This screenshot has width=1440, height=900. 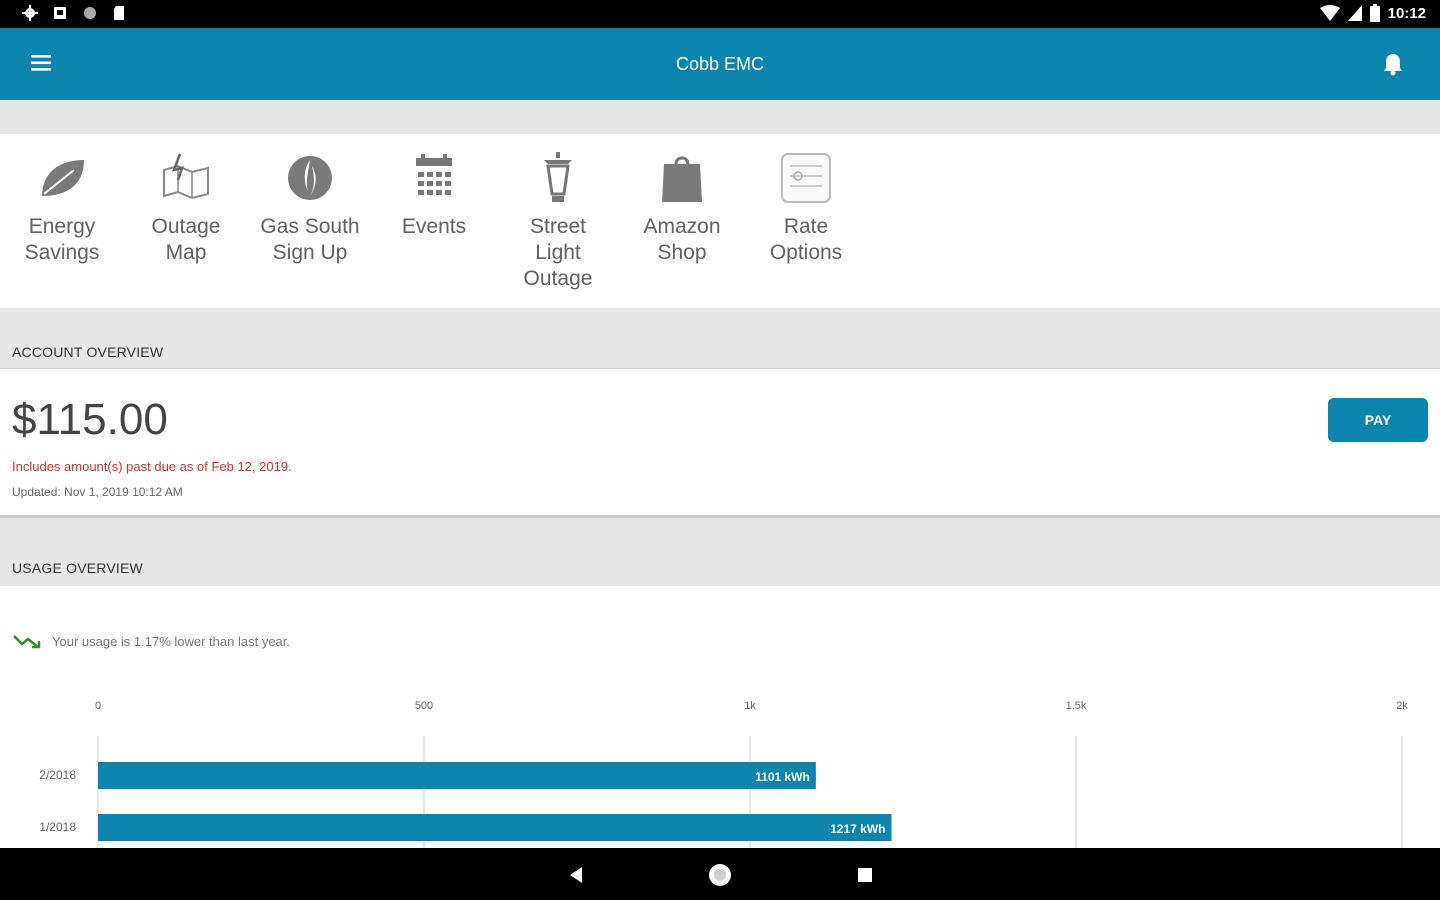 What do you see at coordinates (434, 174) in the screenshot?
I see `calendar-icon` at bounding box center [434, 174].